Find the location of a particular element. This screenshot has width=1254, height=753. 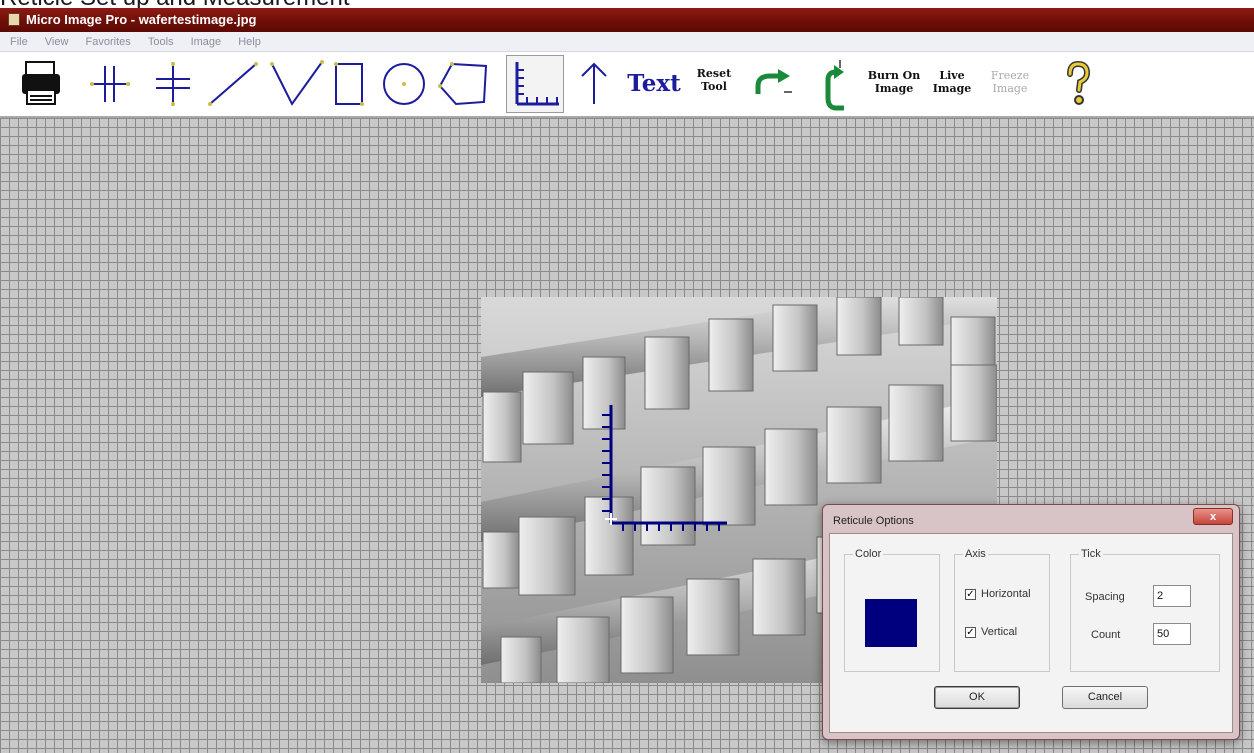

burn-label-line1: Burn On is located at coordinates (894, 75).